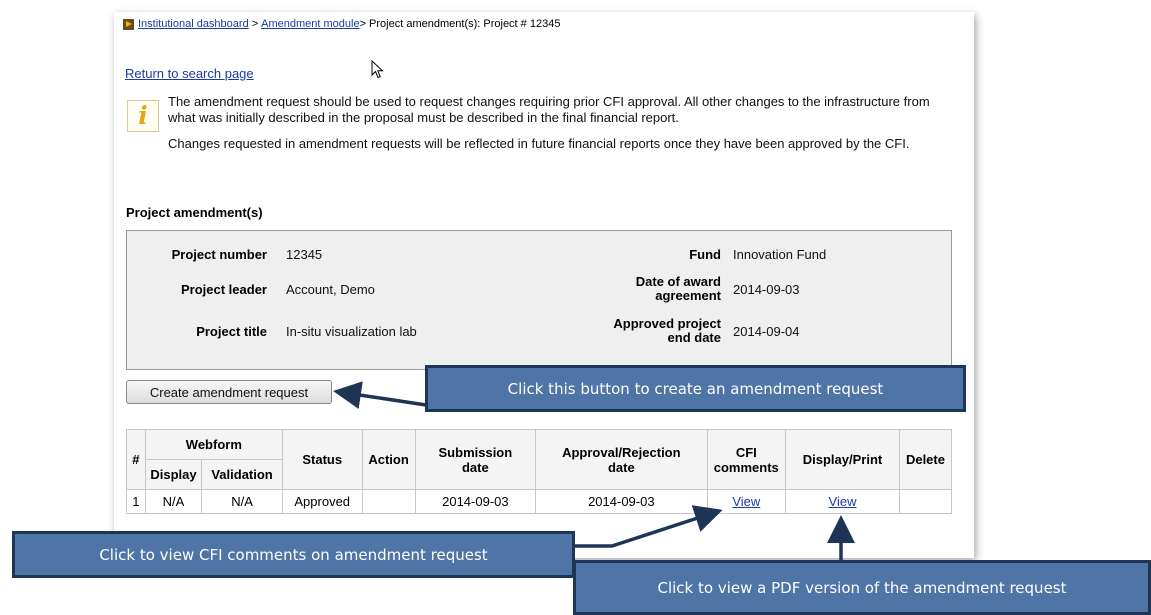  I want to click on arrow-to-cfi-comments, so click(648, 526).